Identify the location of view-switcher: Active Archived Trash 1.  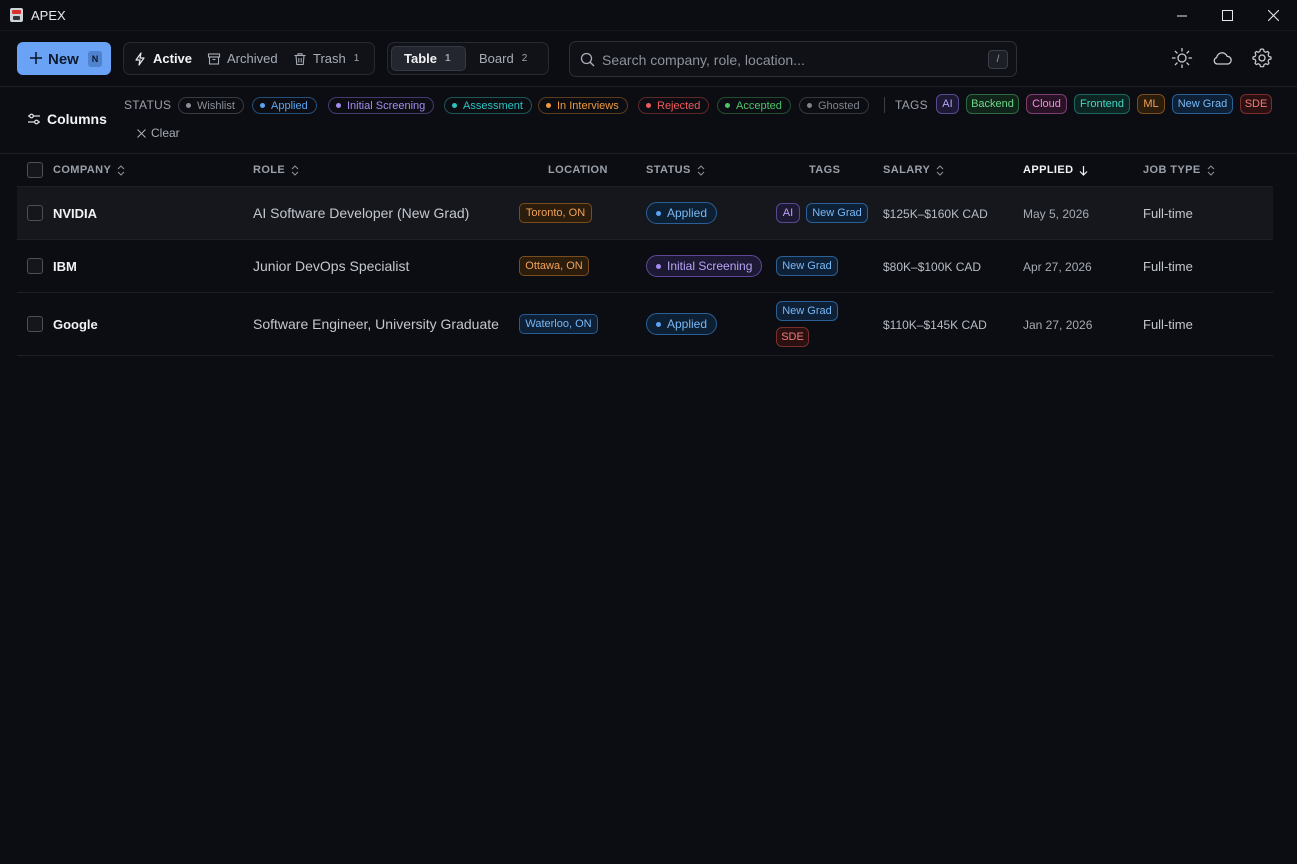
(249, 58).